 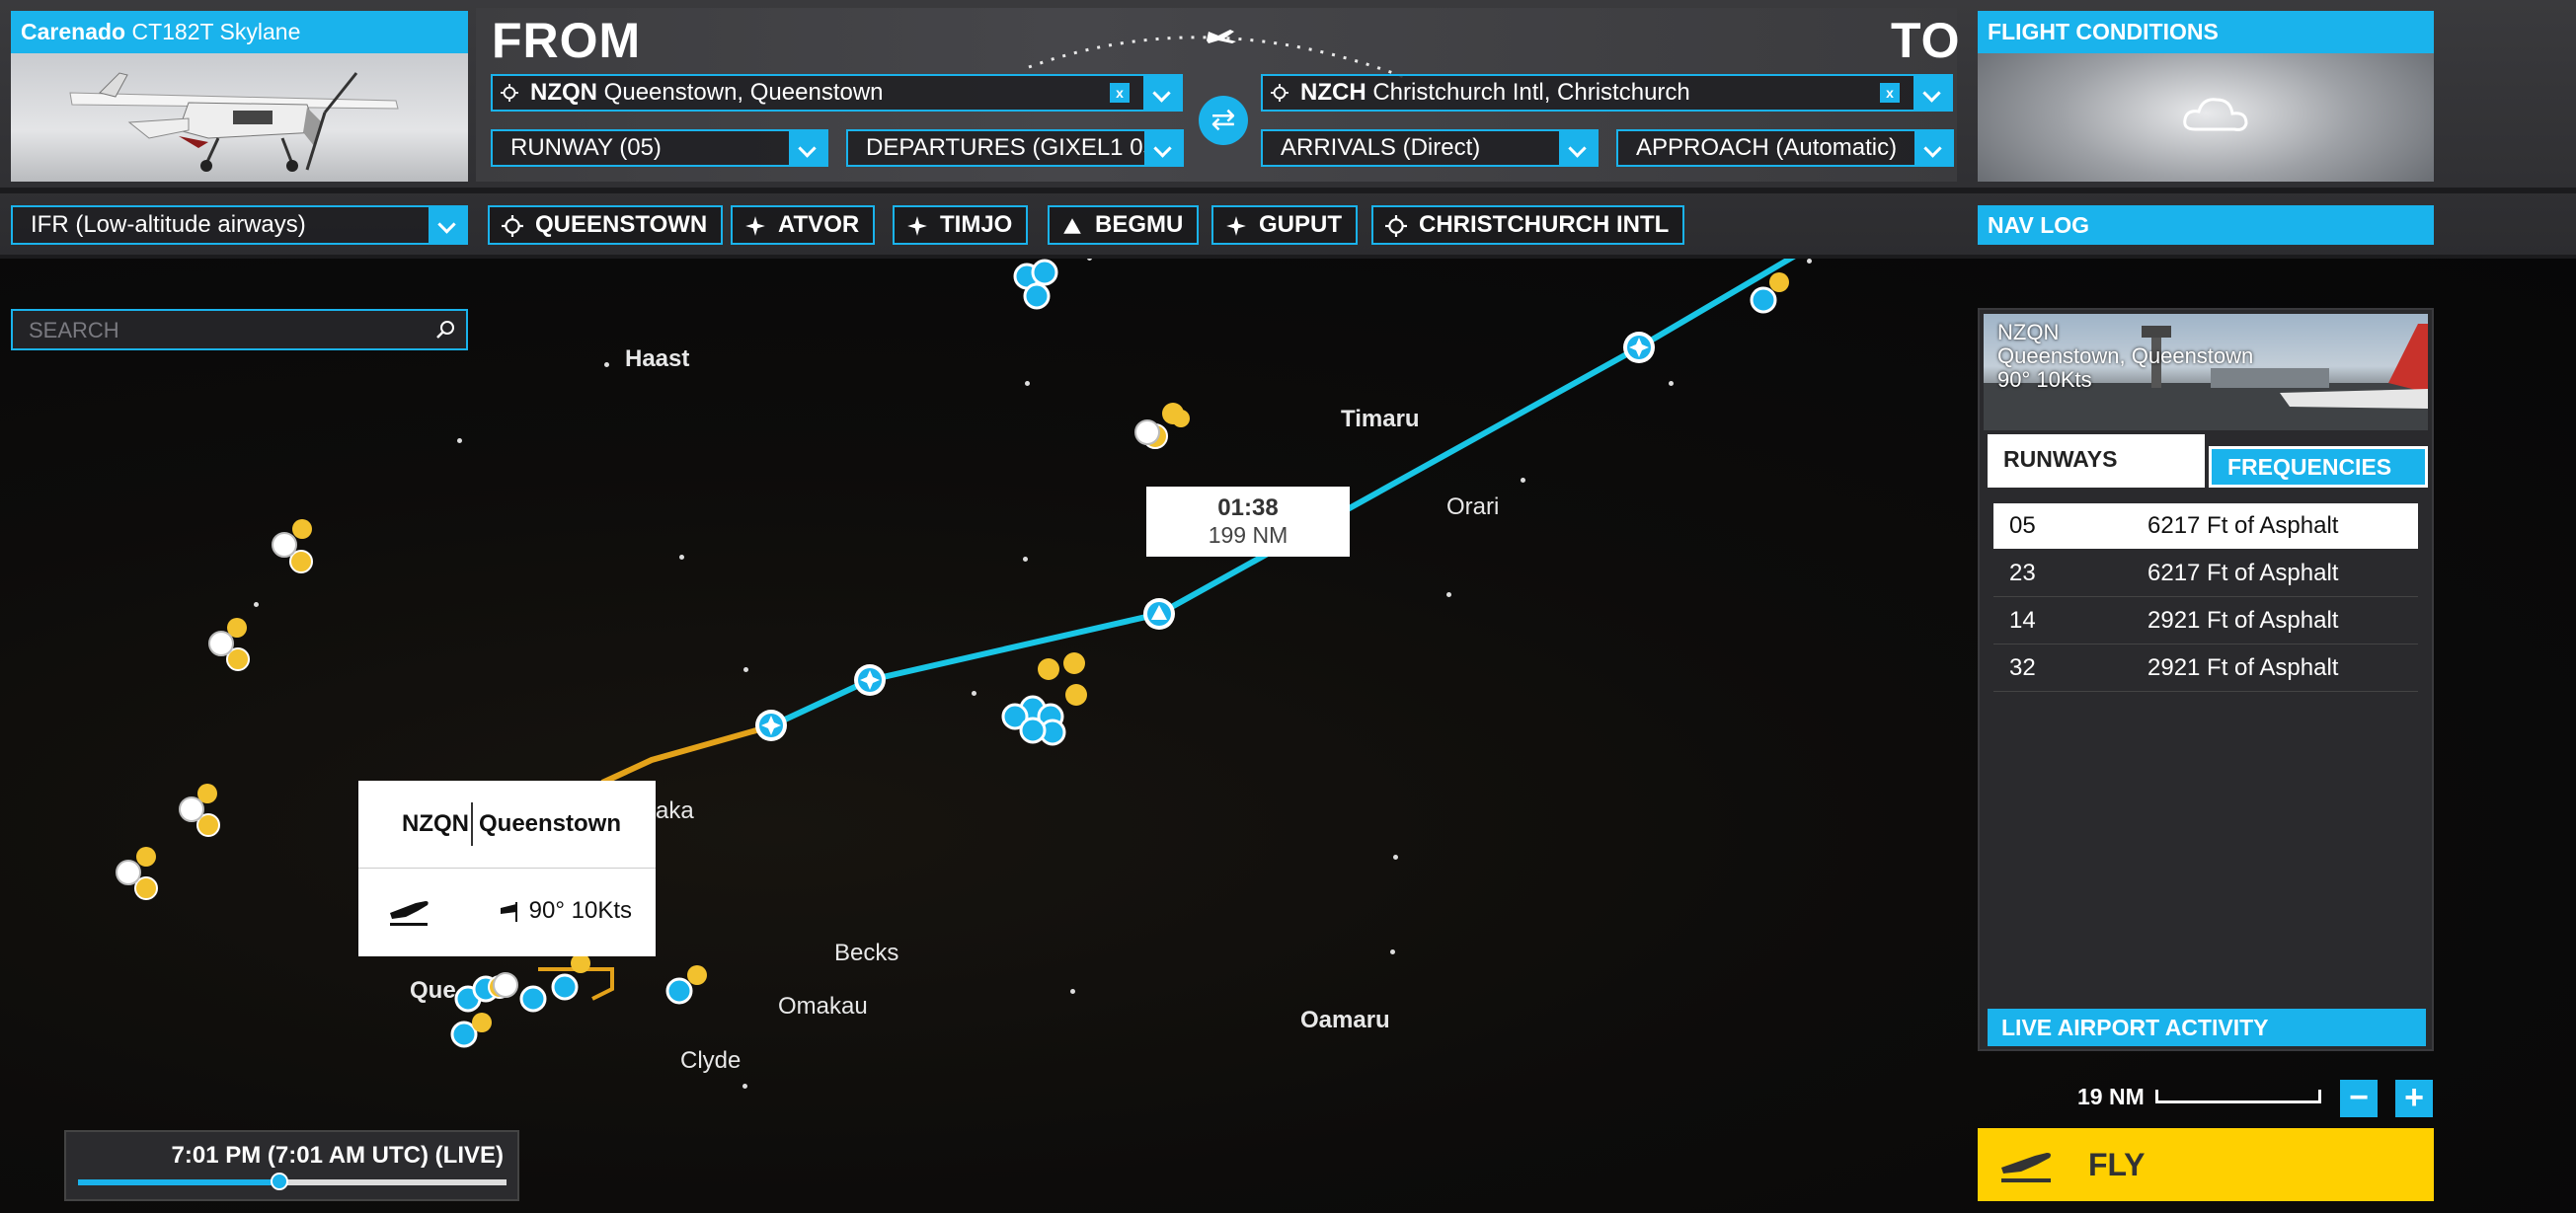 I want to click on airport-popup: NZQN Queenstown 90° 10Kts, so click(x=507, y=868).